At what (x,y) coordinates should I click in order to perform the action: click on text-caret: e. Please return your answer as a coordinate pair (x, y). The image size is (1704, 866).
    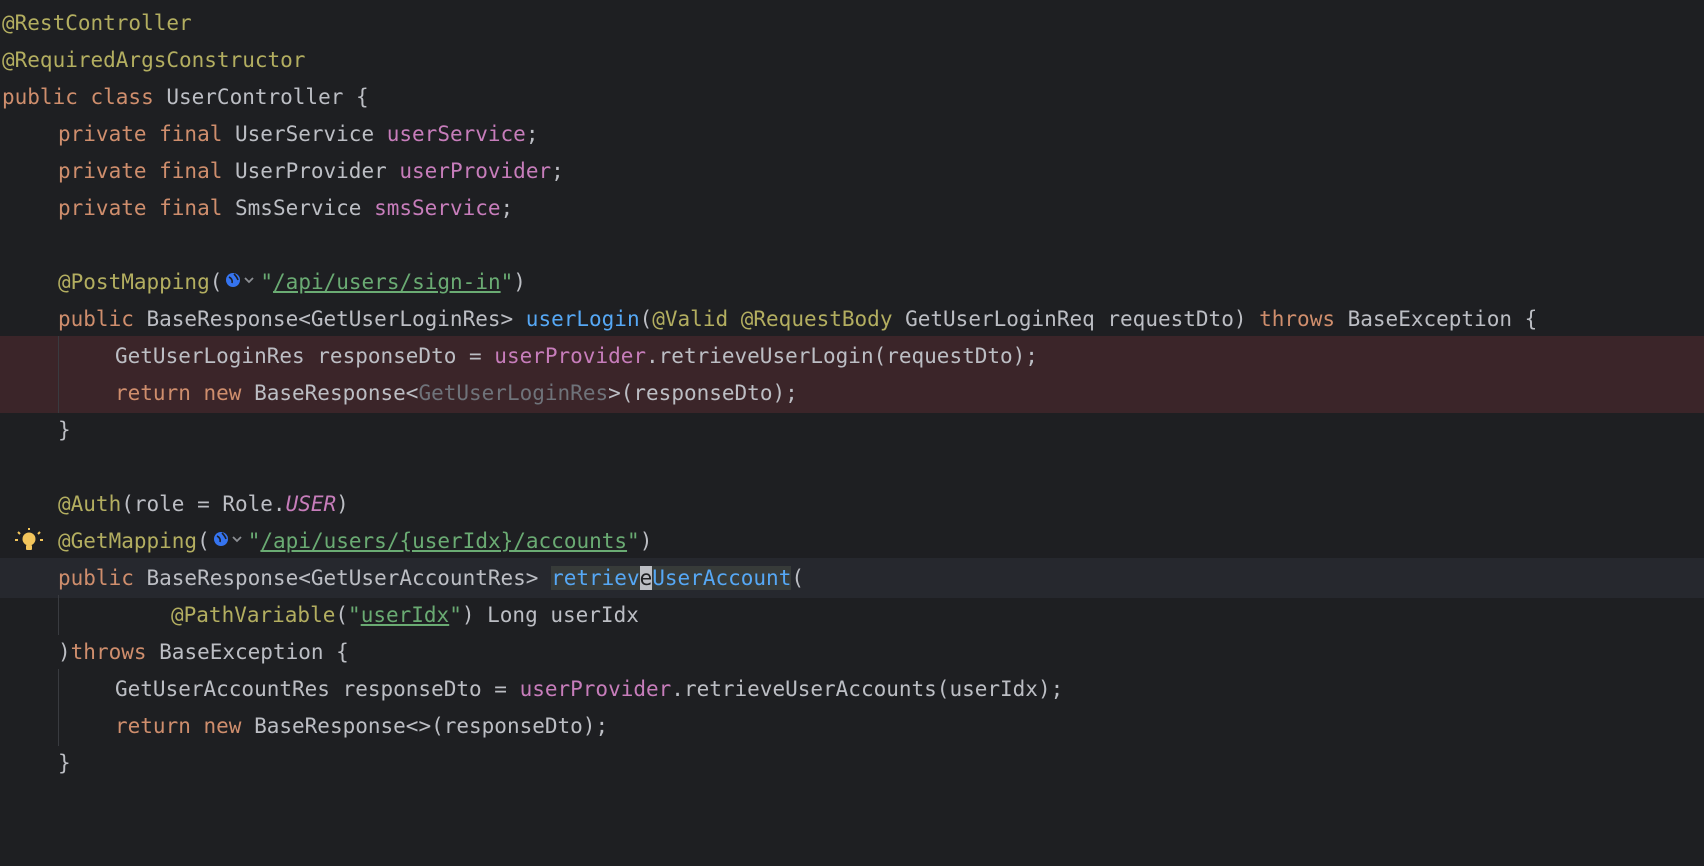
    Looking at the image, I should click on (646, 578).